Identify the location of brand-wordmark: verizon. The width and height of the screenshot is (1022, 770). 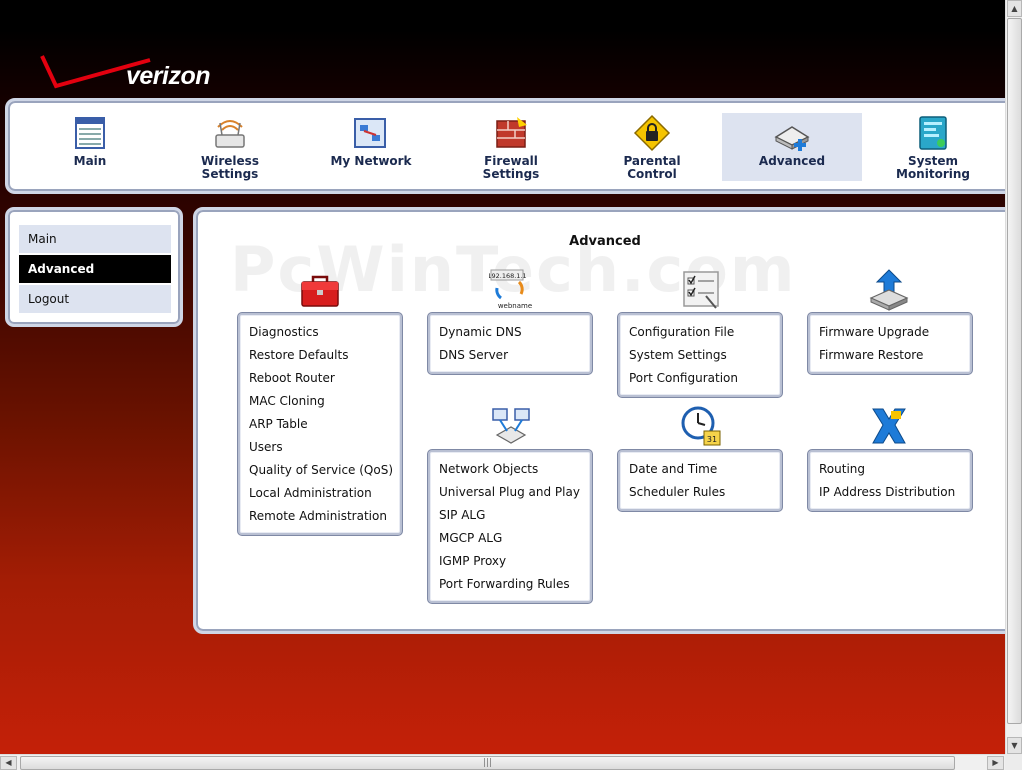
(168, 76).